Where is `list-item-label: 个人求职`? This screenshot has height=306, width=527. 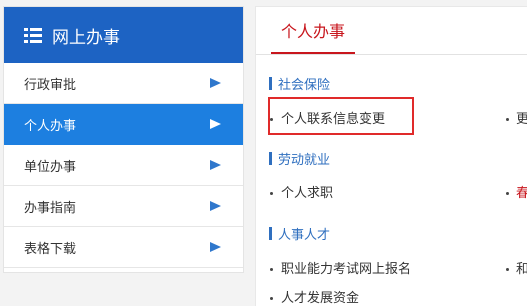 list-item-label: 个人求职 is located at coordinates (307, 193).